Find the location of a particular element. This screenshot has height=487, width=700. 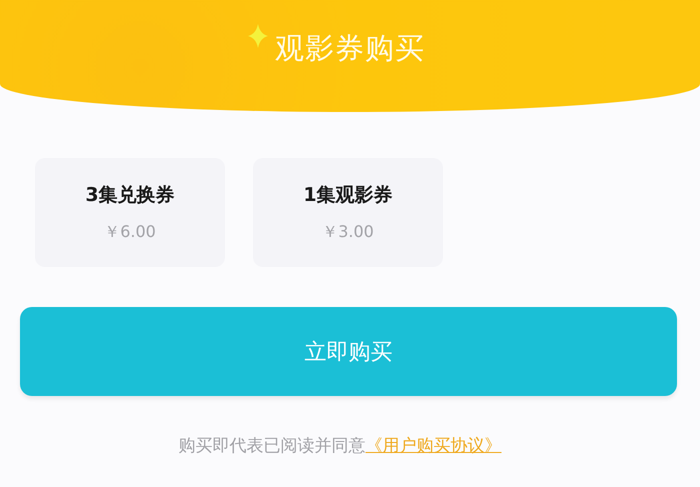

ticket-name: 3集兑换券 is located at coordinates (130, 195).